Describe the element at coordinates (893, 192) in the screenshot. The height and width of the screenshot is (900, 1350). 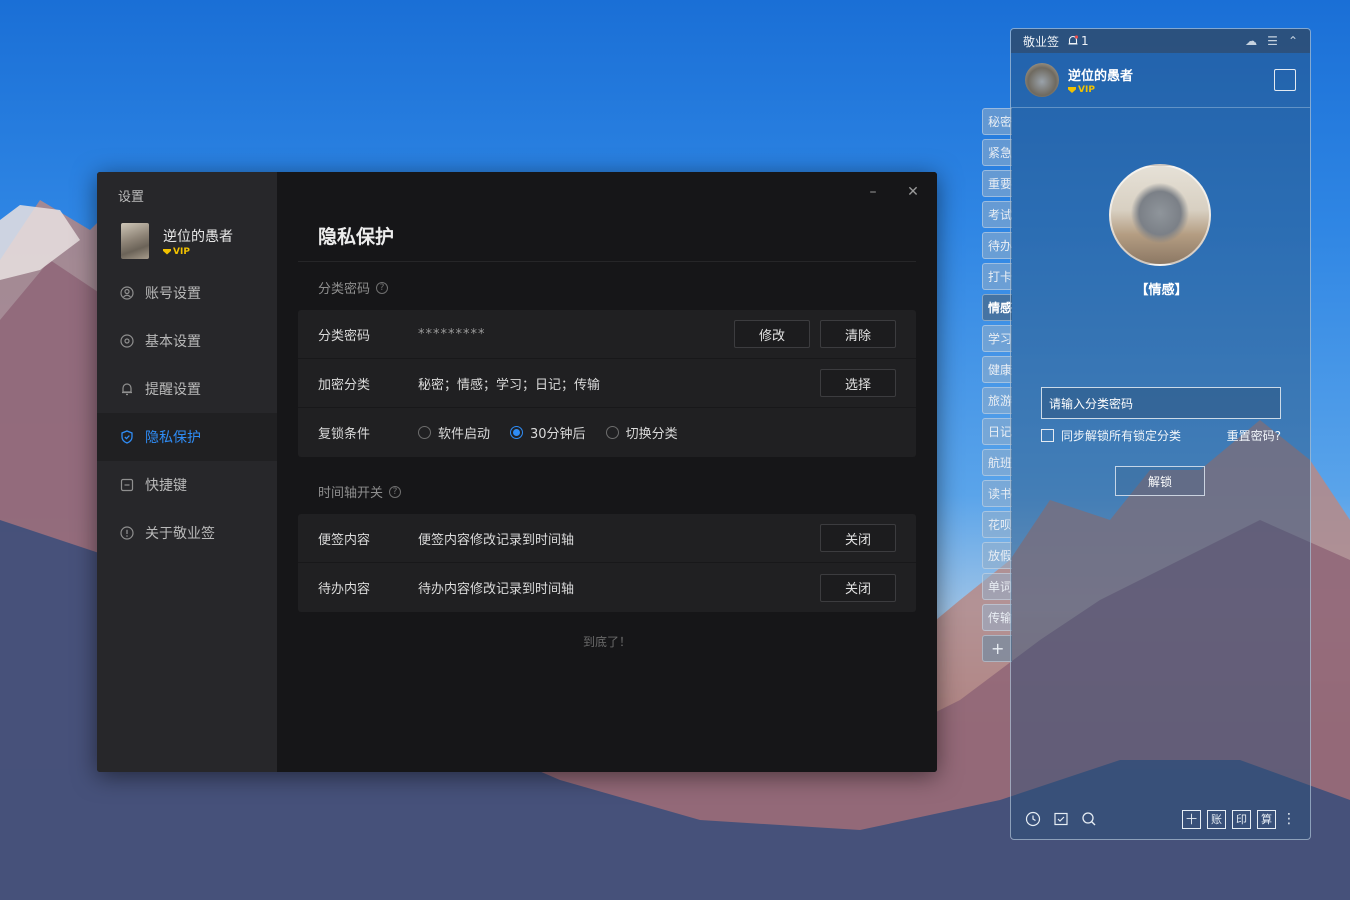
I see `window-controls: – ✕` at that location.